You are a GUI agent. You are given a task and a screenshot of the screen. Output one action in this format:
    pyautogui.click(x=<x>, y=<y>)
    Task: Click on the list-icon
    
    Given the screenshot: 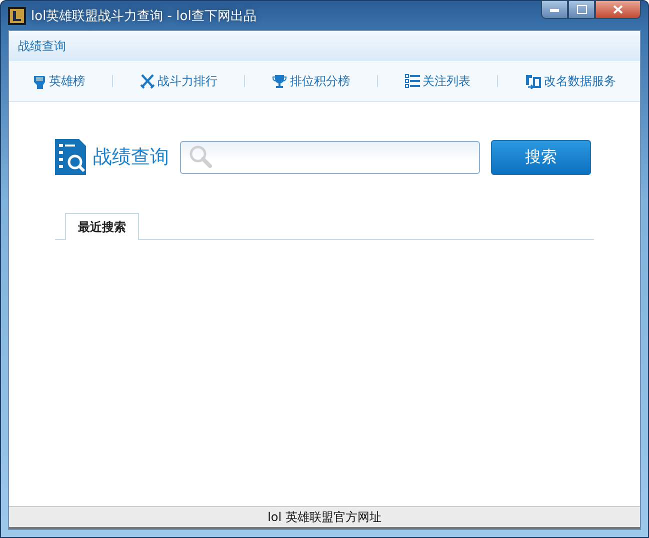 What is the action you would take?
    pyautogui.click(x=412, y=81)
    